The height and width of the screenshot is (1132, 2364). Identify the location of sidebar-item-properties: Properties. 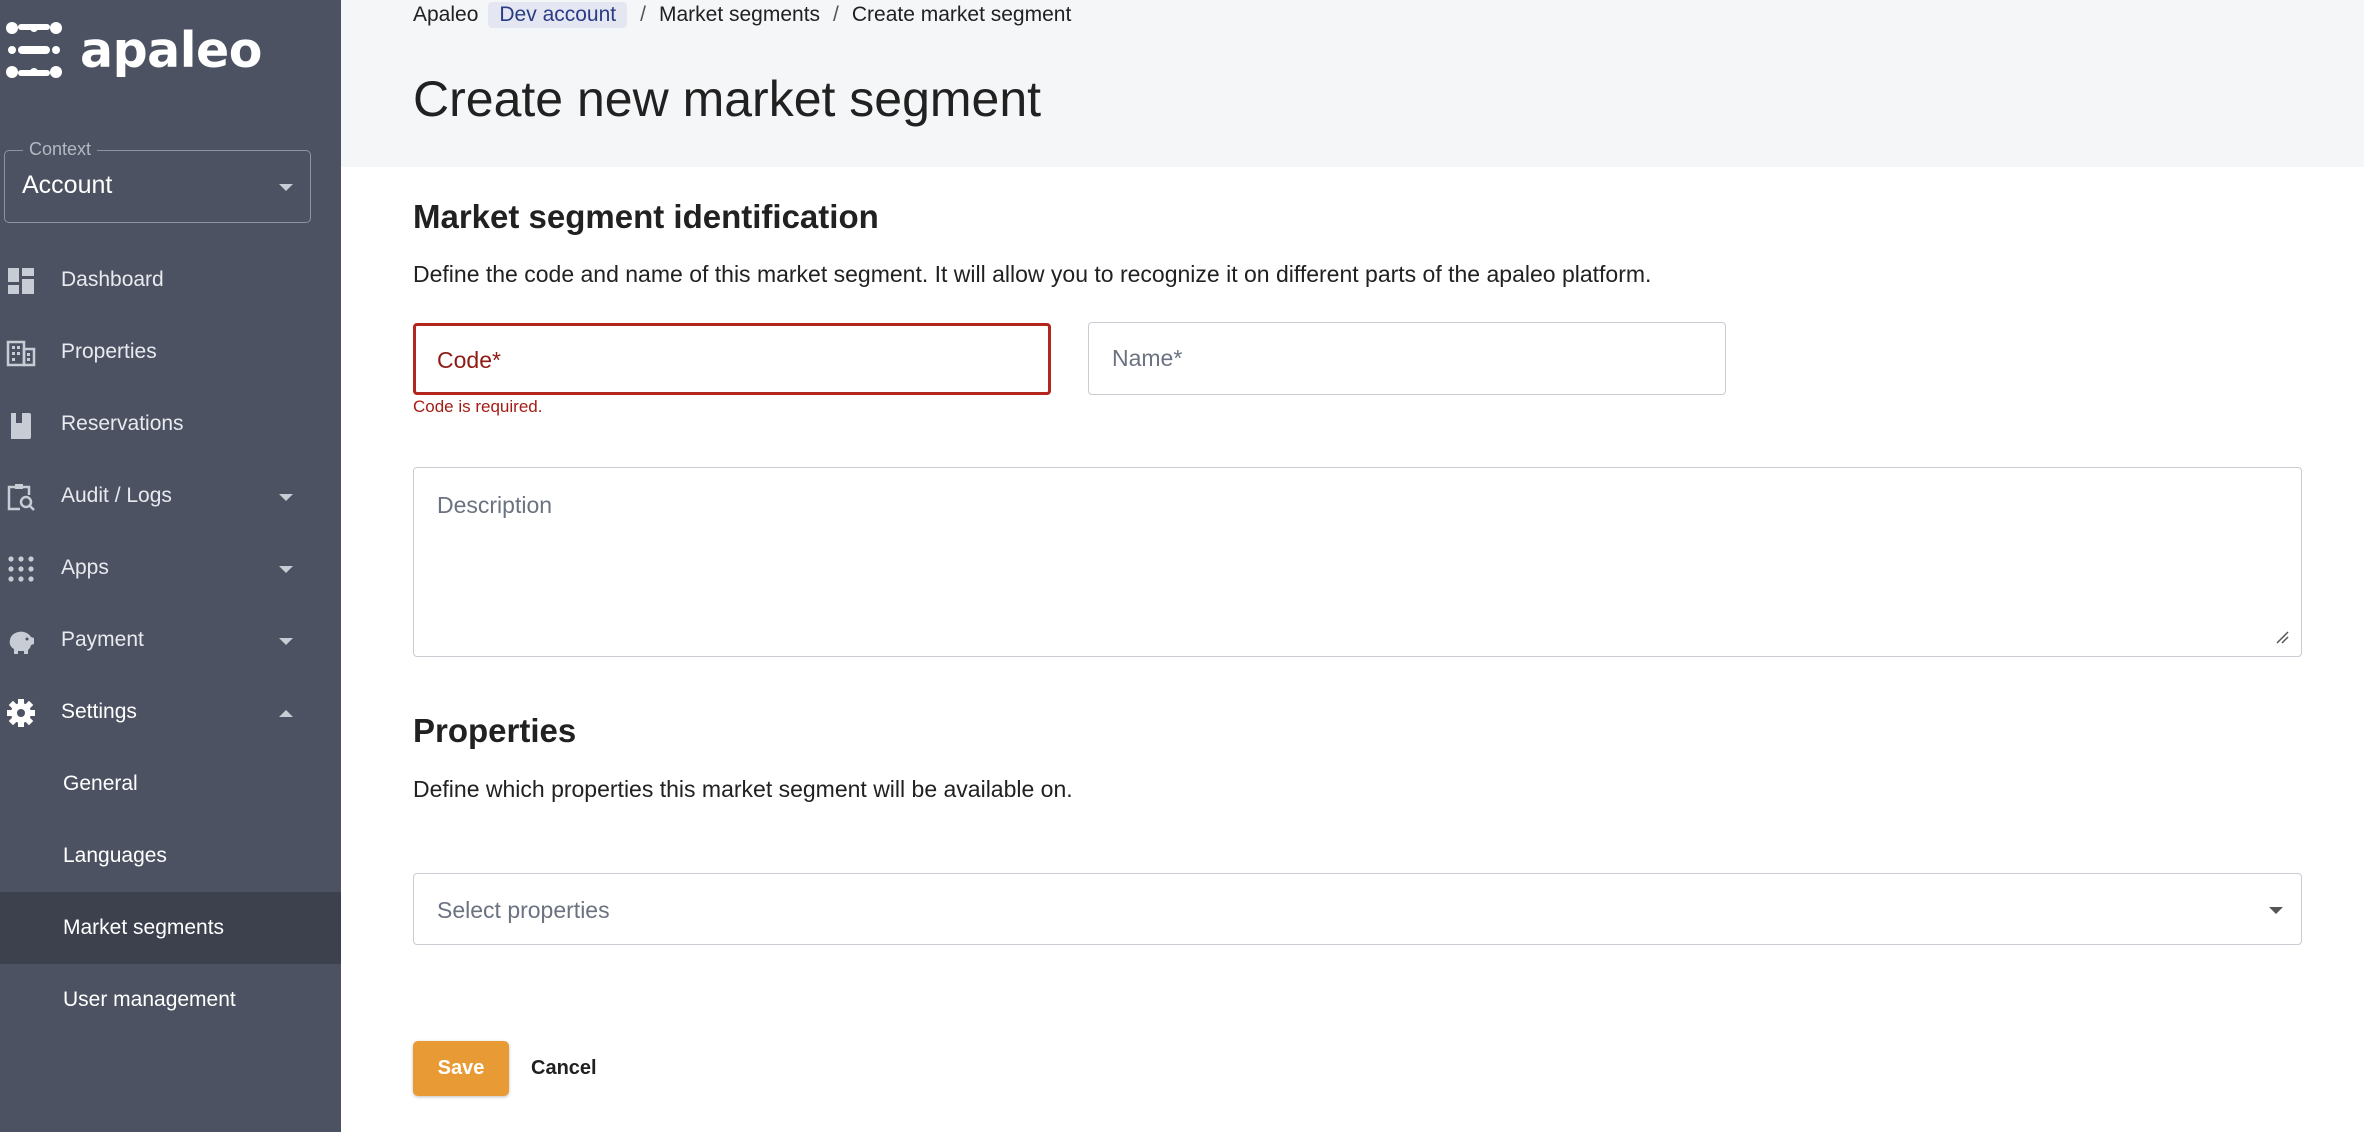
(170, 352).